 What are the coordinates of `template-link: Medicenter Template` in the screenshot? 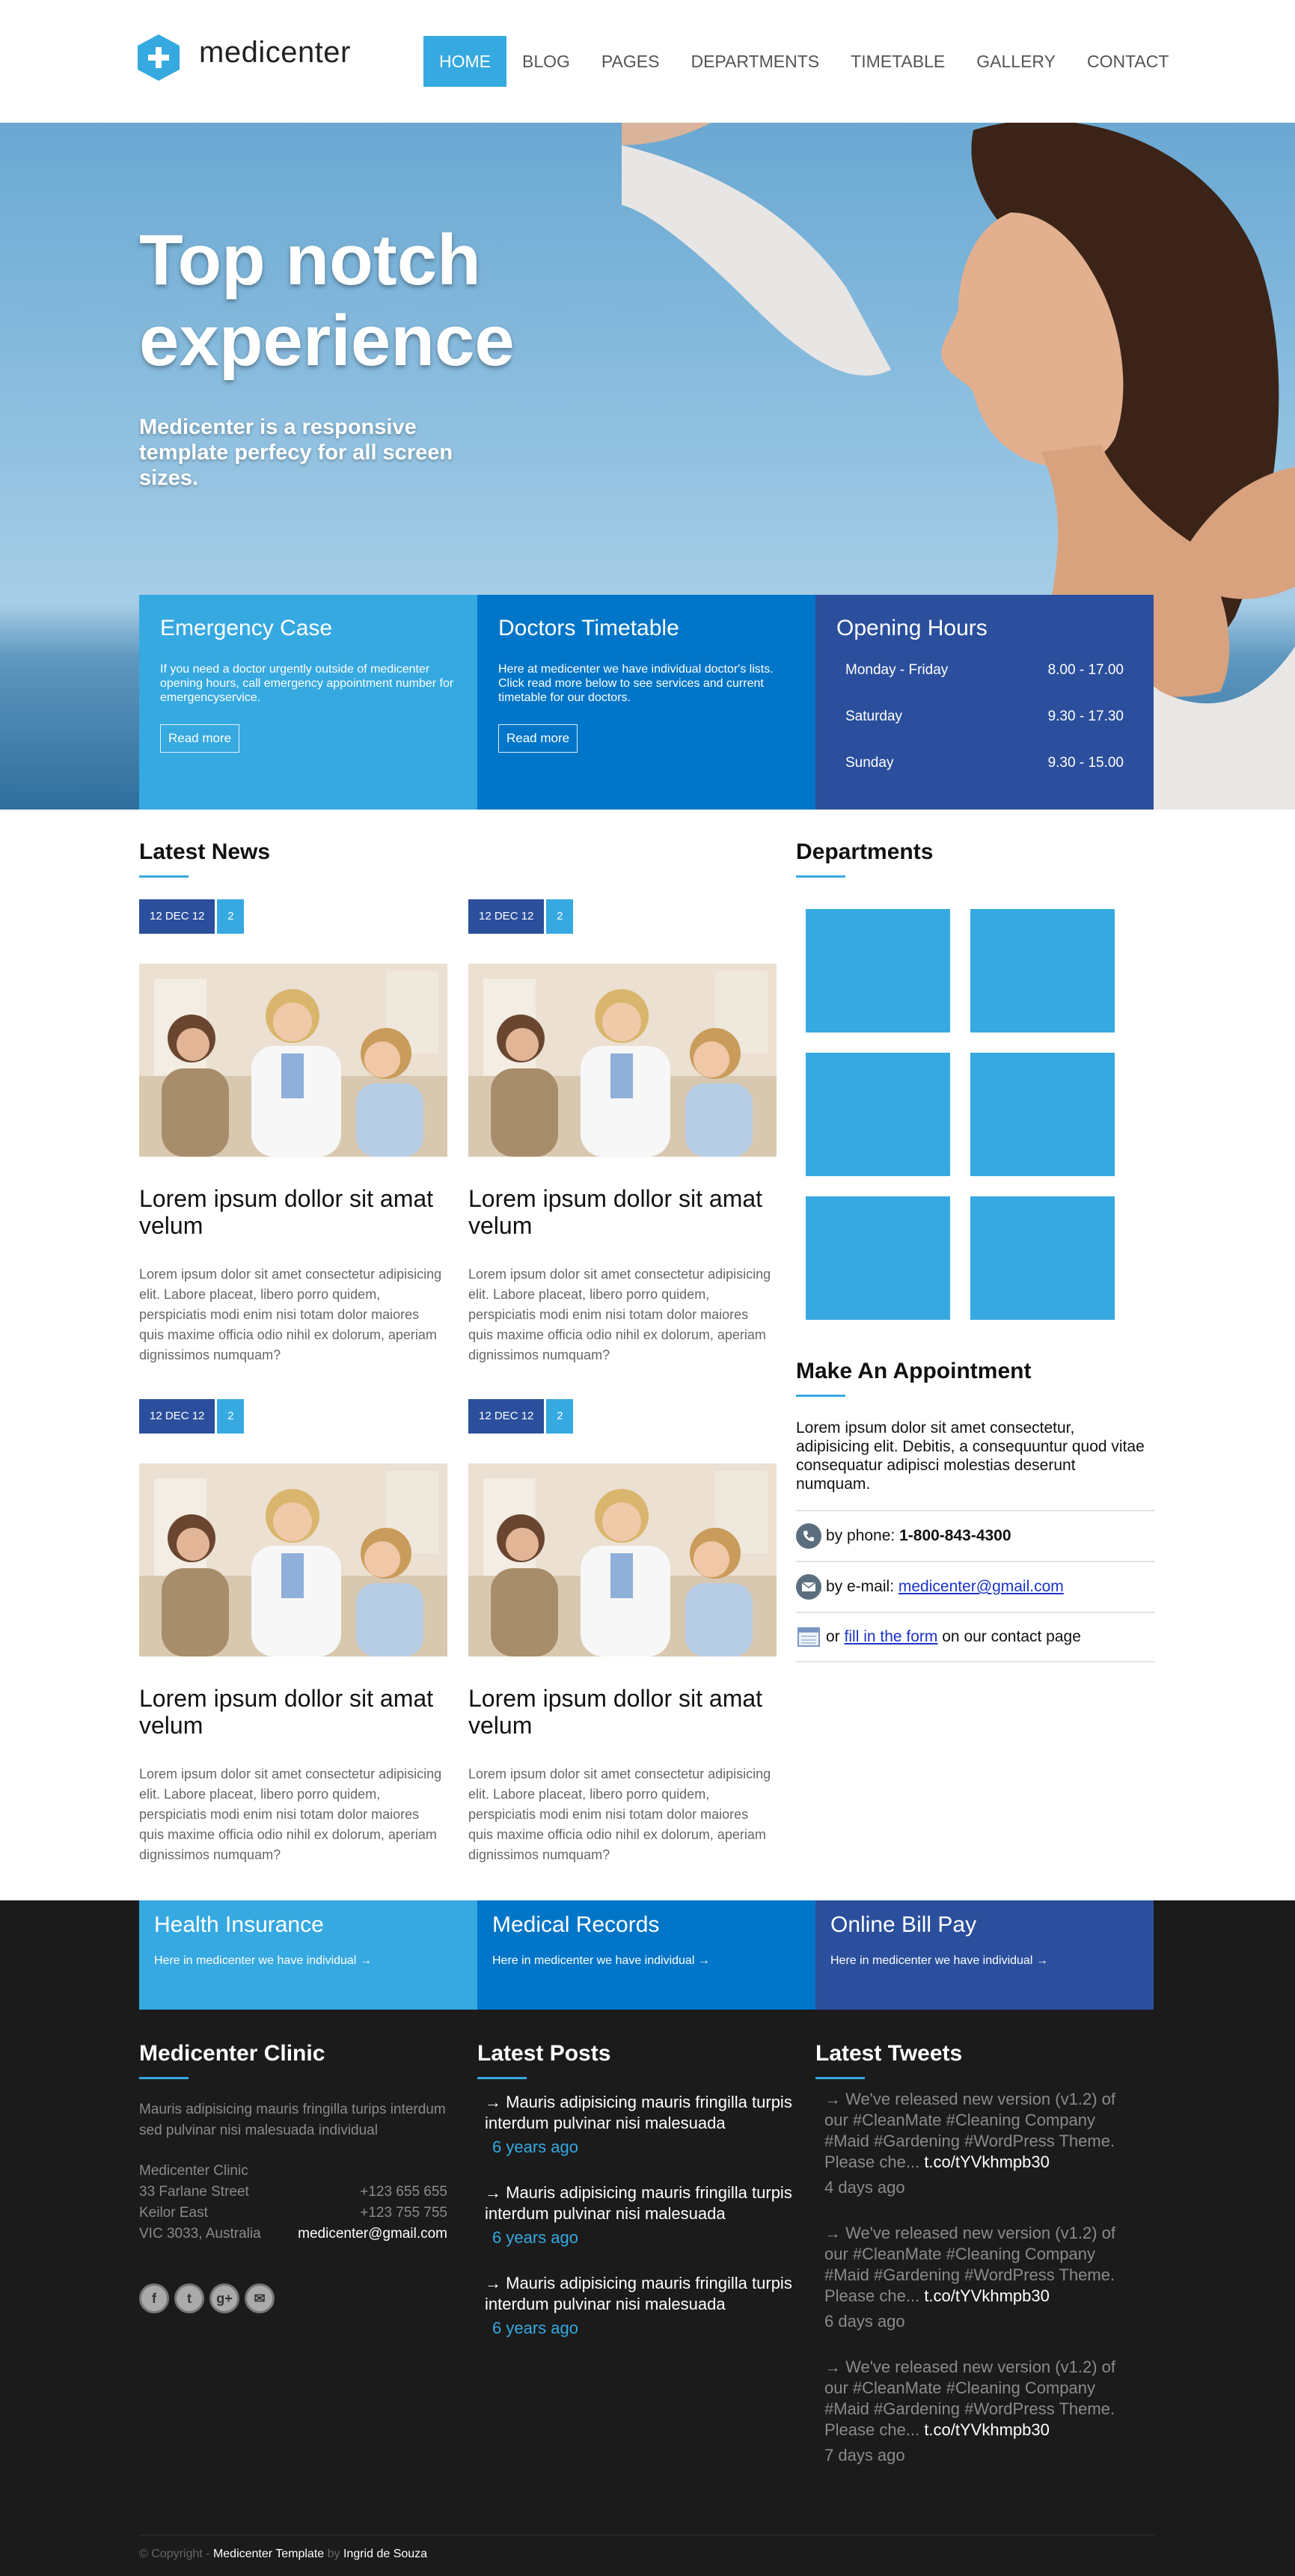 It's located at (268, 2554).